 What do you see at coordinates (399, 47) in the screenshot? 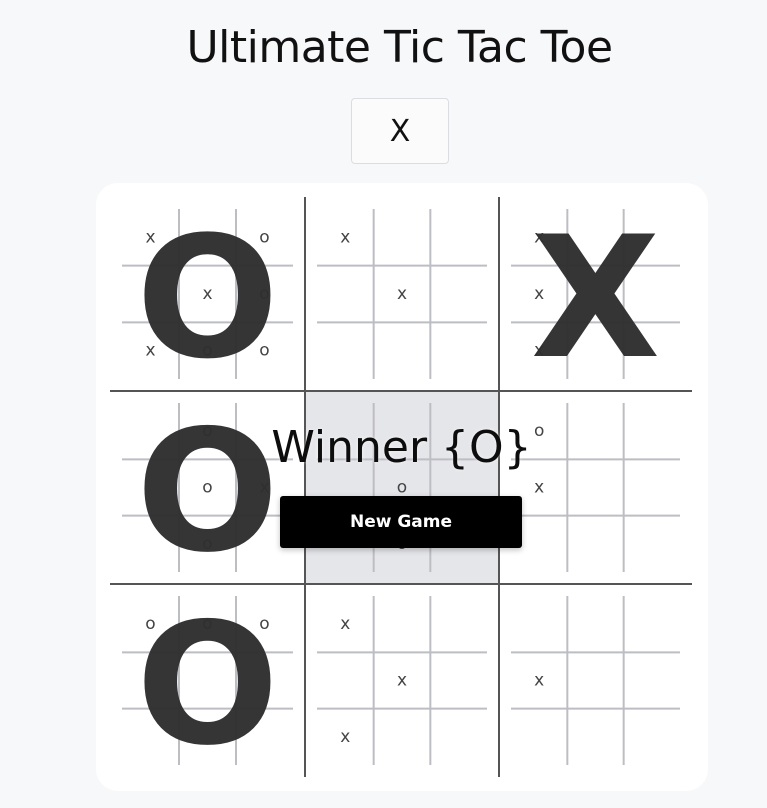
I see `page-title: Ultimate Tic Tac Toe` at bounding box center [399, 47].